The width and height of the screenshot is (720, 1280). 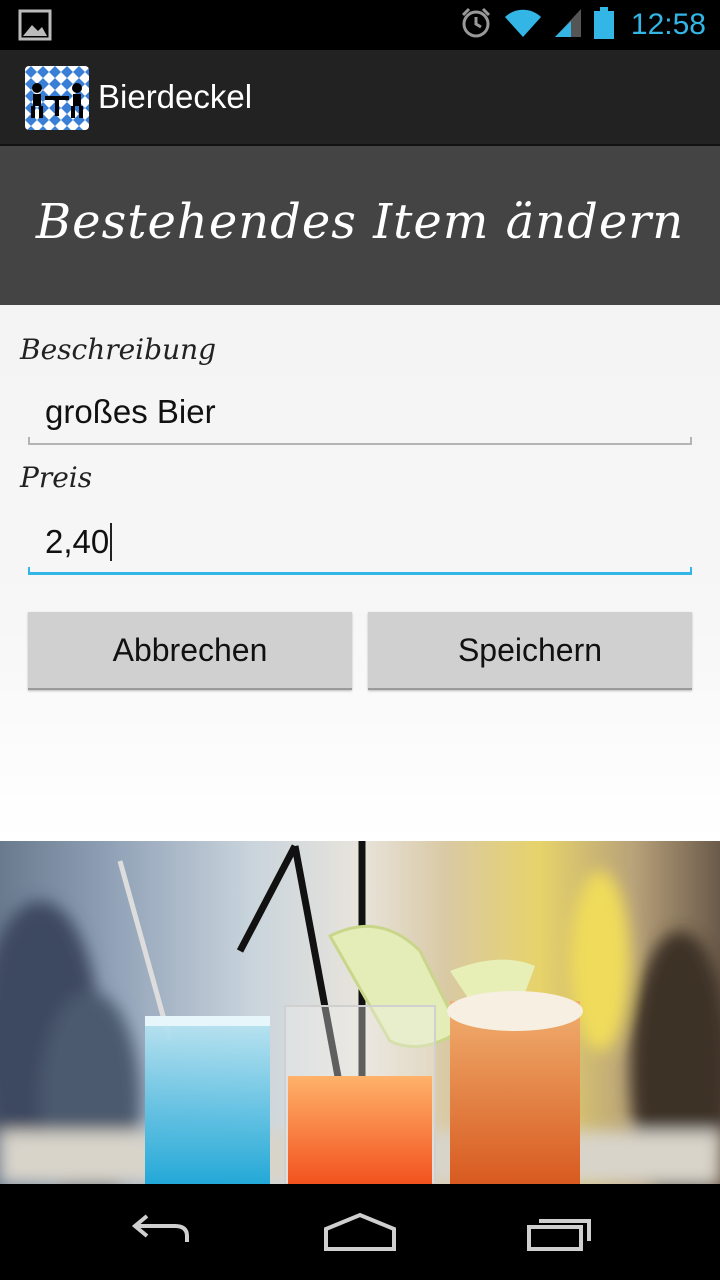 What do you see at coordinates (56, 477) in the screenshot?
I see `price-label: Preis` at bounding box center [56, 477].